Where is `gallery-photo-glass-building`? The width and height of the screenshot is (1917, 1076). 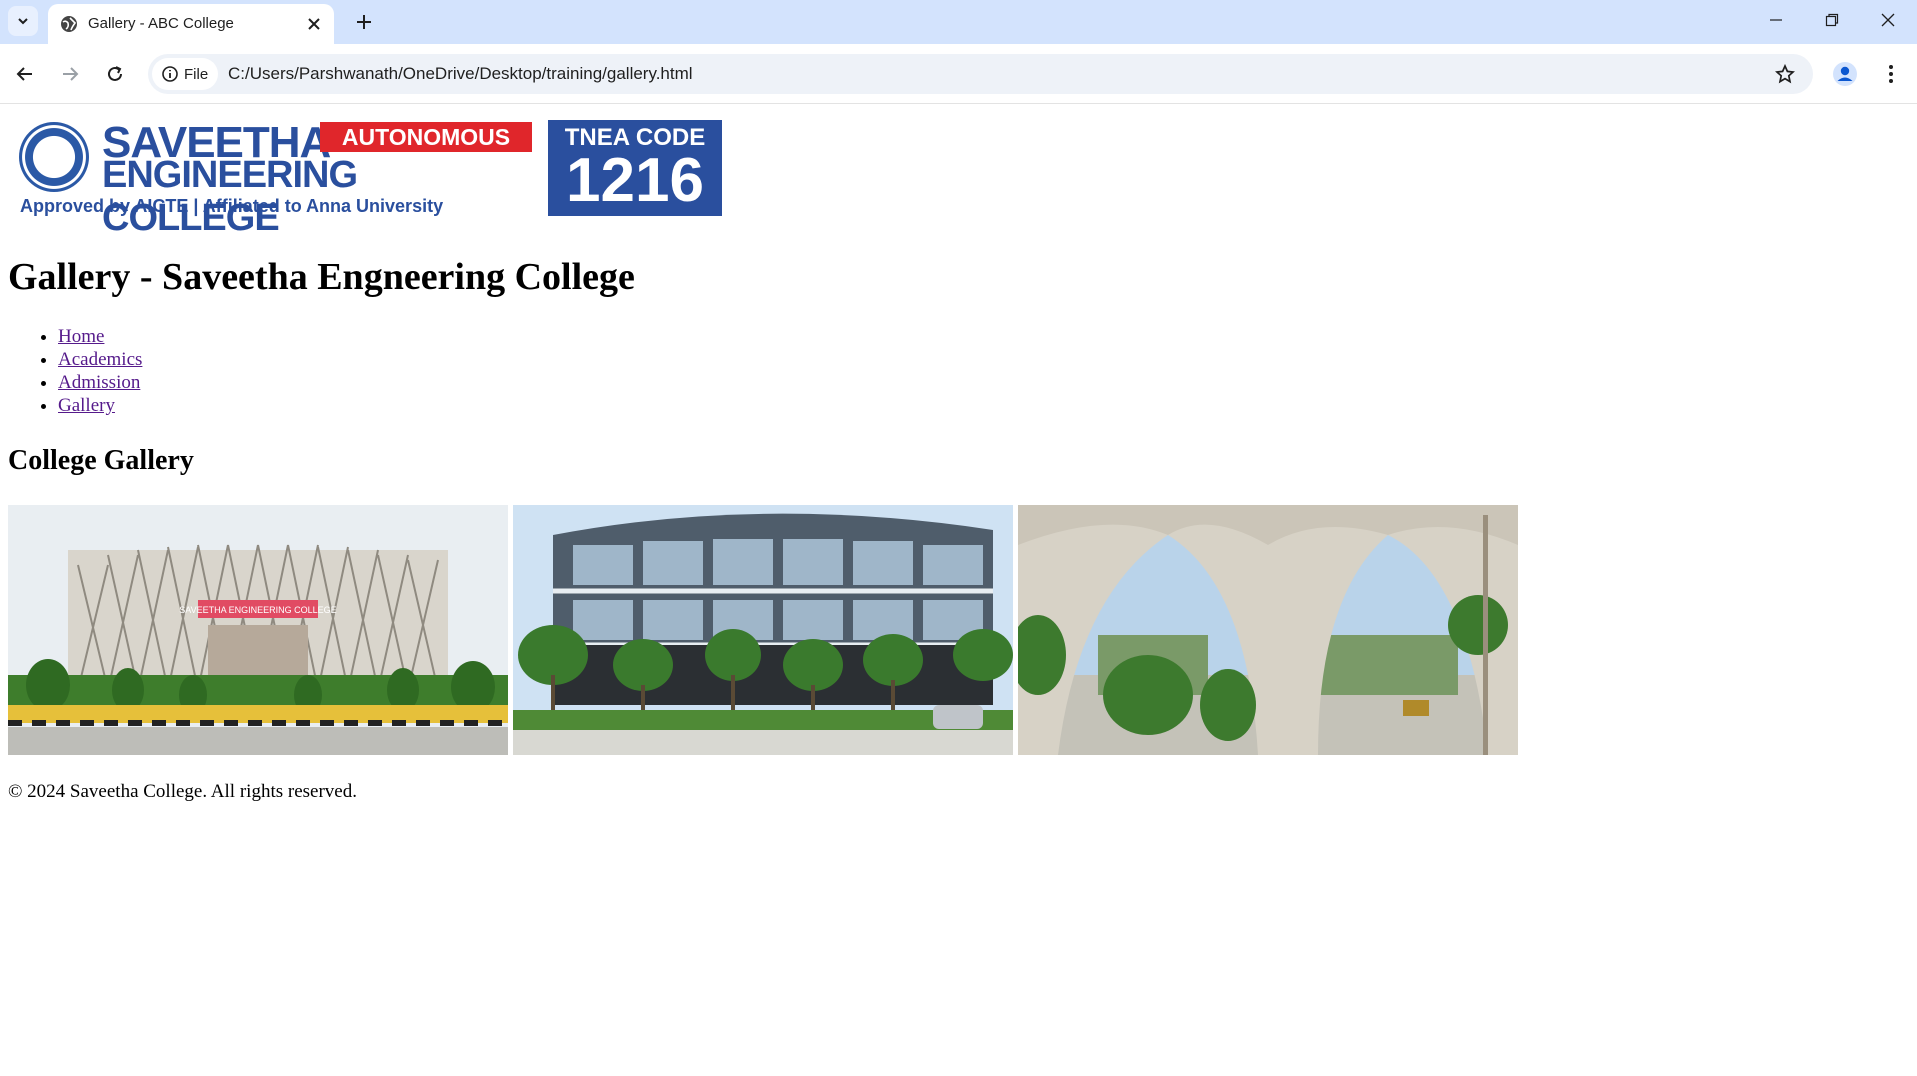 gallery-photo-glass-building is located at coordinates (763, 630).